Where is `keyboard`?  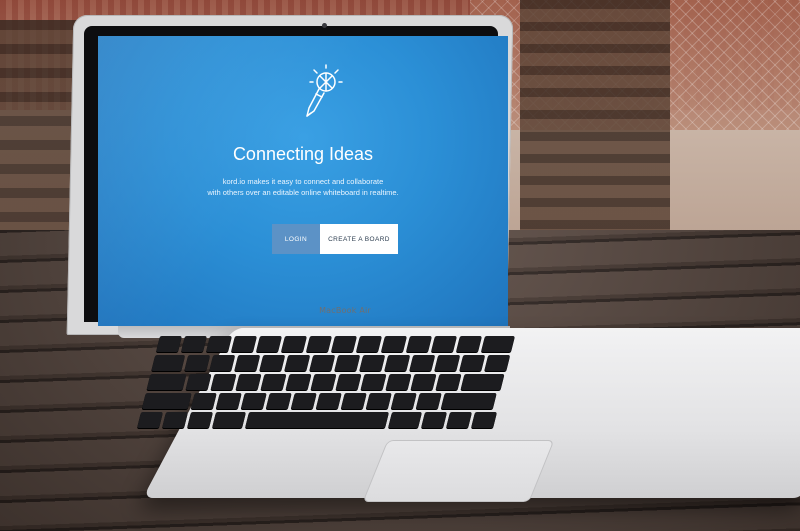 keyboard is located at coordinates (383, 384).